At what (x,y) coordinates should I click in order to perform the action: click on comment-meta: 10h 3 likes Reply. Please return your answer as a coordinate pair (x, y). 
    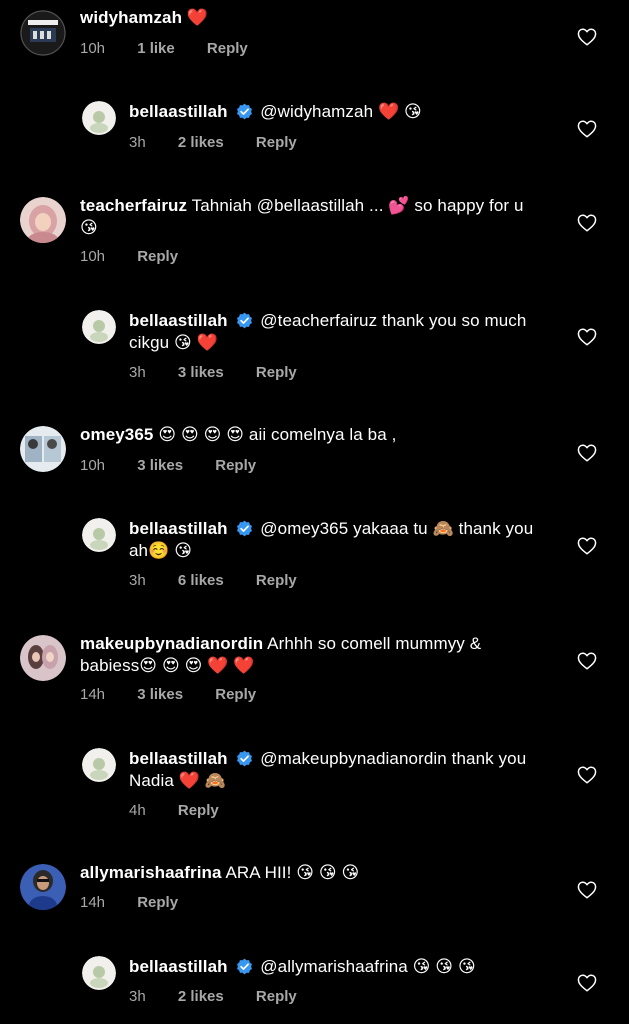
    Looking at the image, I should click on (182, 466).